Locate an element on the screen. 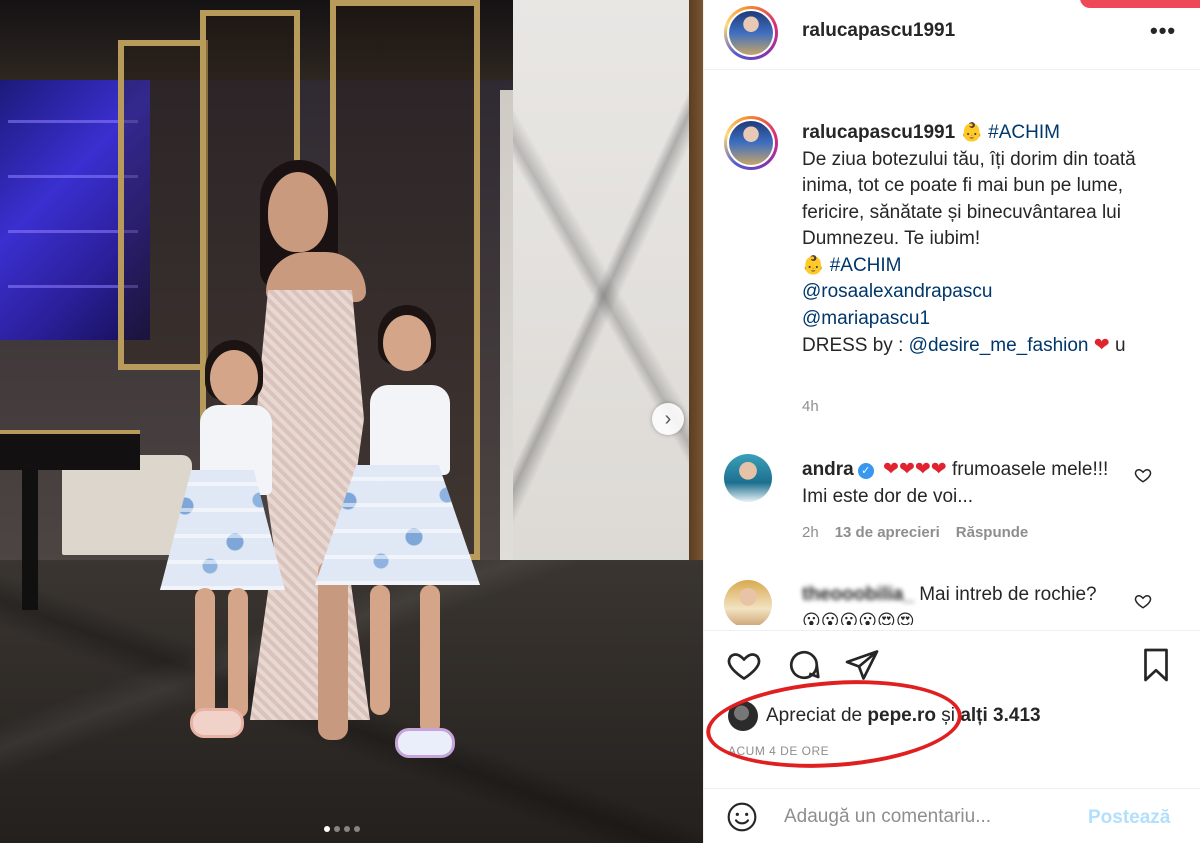 Image resolution: width=1200 pixels, height=843 pixels. photo-girl-left-head is located at coordinates (234, 378).